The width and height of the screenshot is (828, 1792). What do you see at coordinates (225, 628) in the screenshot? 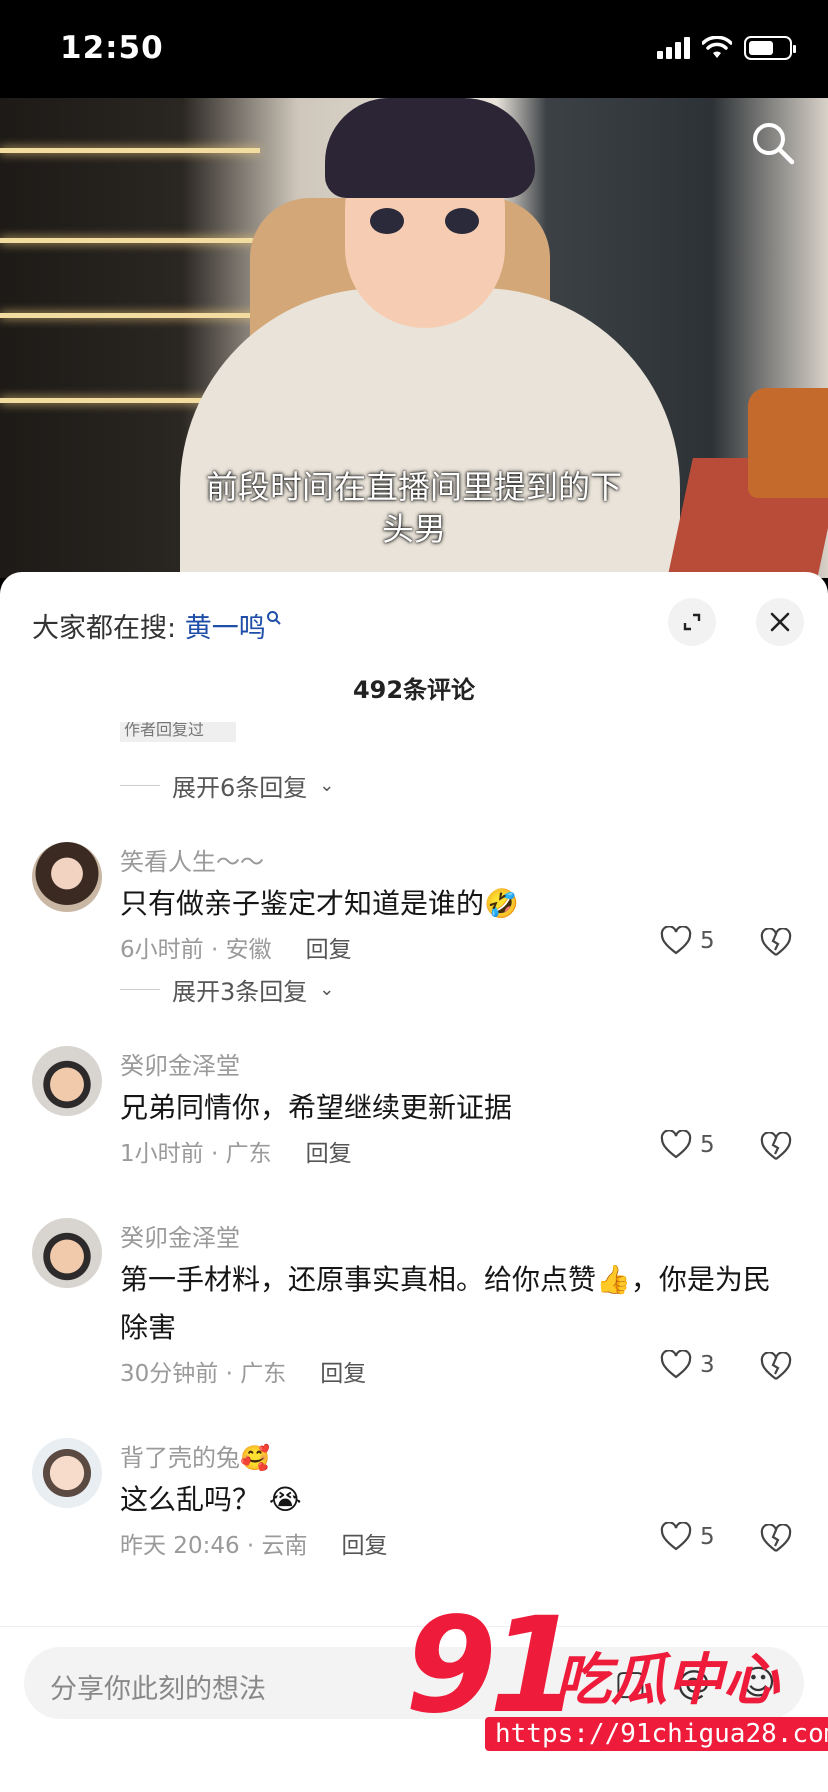
I see `hot-search-keyword: 黄一鸣` at bounding box center [225, 628].